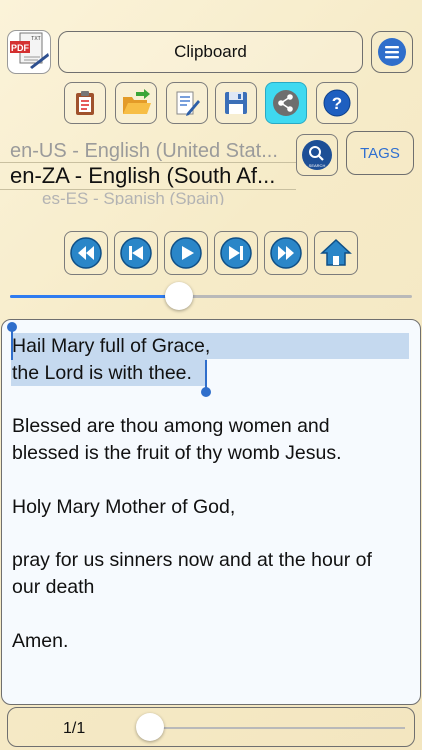 The height and width of the screenshot is (750, 422). I want to click on help-button: ?, so click(337, 103).